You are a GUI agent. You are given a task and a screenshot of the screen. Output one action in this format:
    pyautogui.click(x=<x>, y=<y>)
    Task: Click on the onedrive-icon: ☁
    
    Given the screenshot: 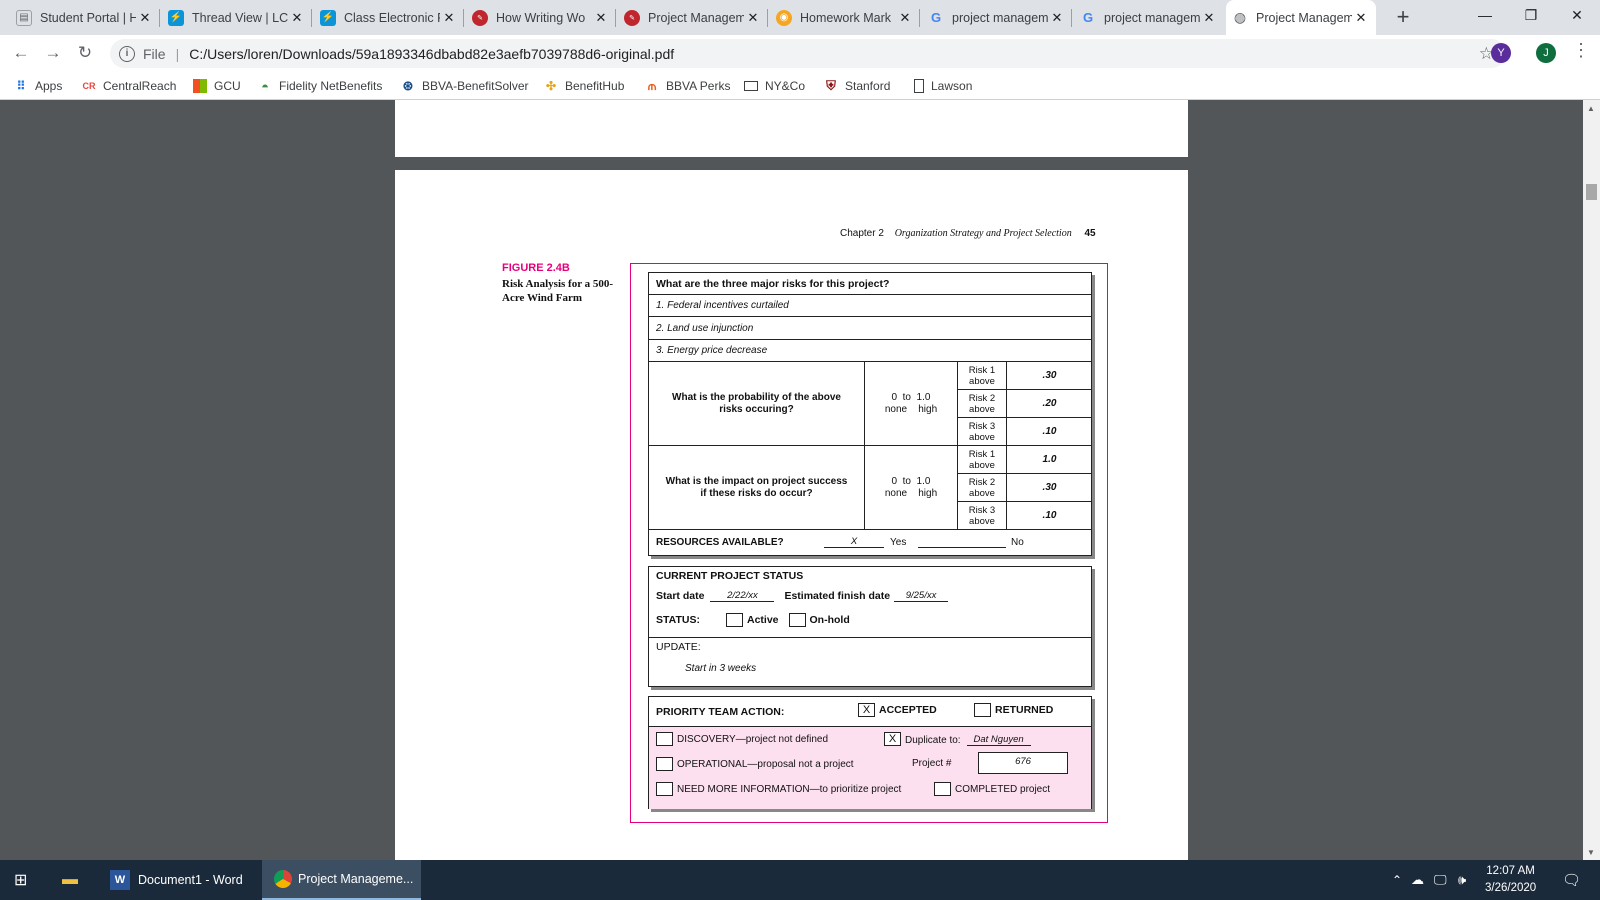 What is the action you would take?
    pyautogui.click(x=1417, y=880)
    